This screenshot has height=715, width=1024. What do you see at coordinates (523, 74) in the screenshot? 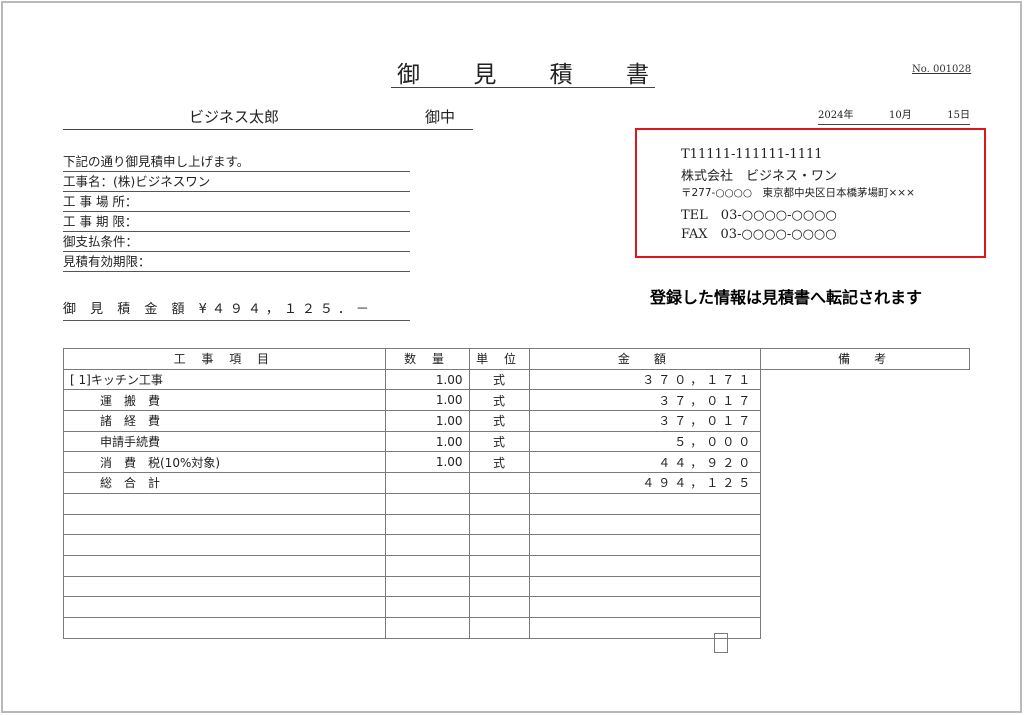
I see `document-title: 御 見 積 書` at bounding box center [523, 74].